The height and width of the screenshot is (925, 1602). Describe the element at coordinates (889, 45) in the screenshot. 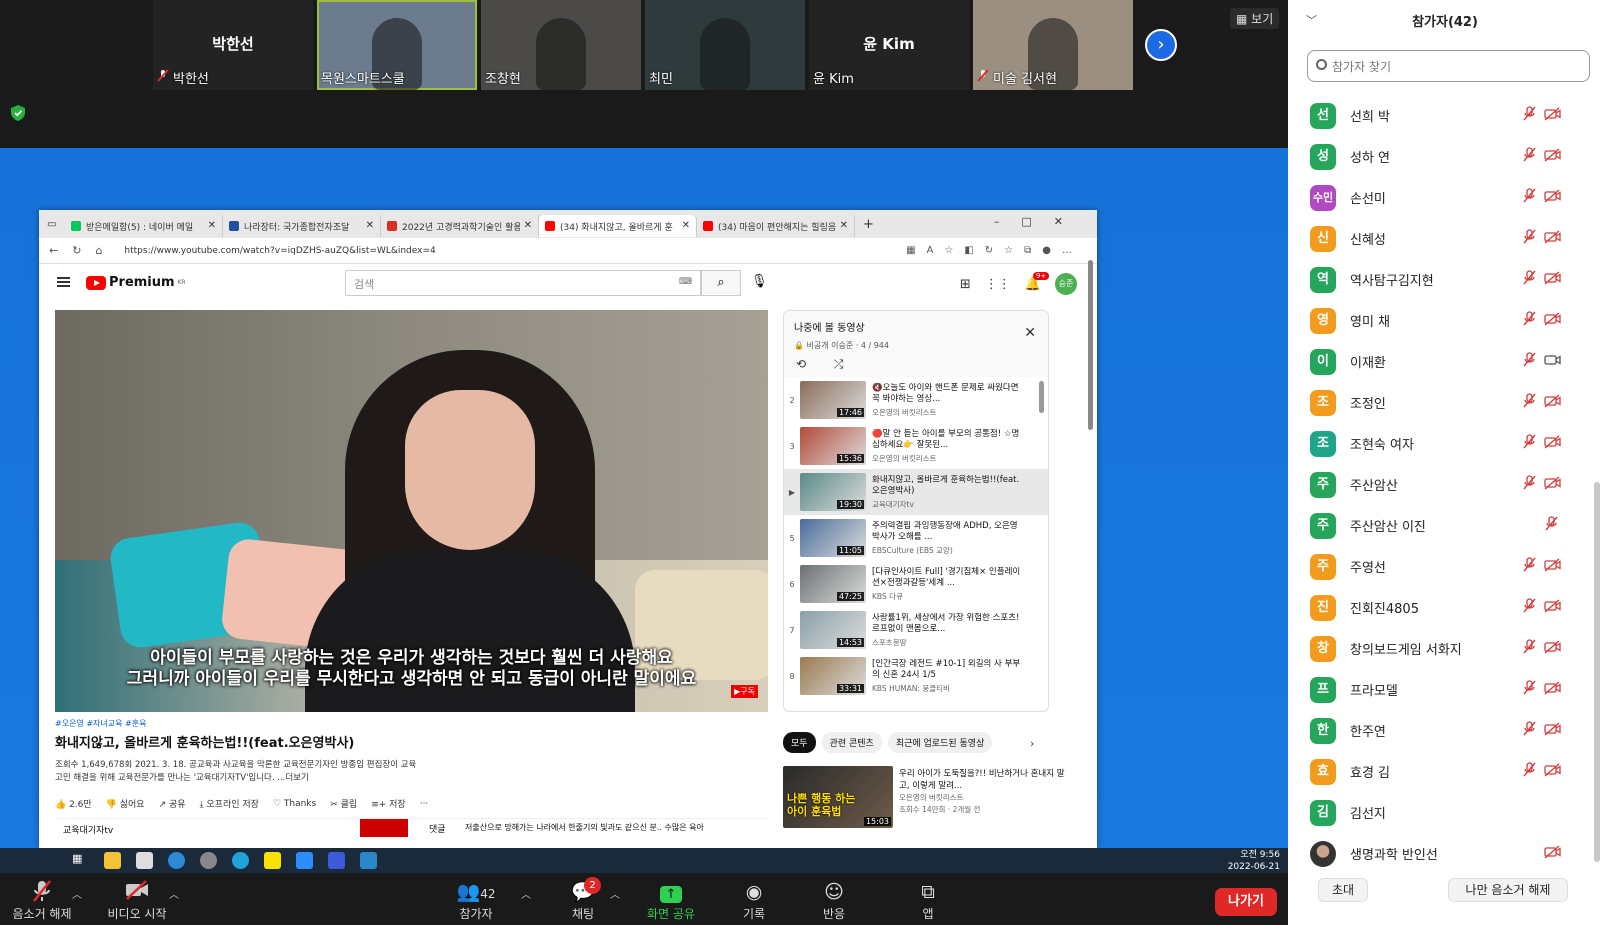

I see `video-tile: 윤 Kim 윤 Kim` at that location.